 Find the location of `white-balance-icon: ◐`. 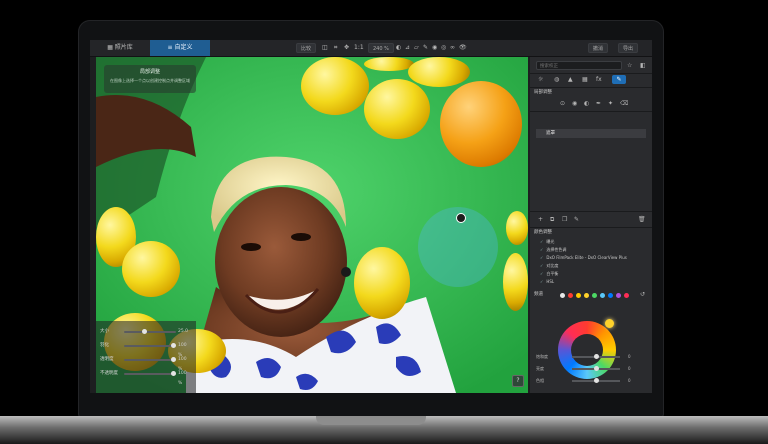

white-balance-icon: ◐ is located at coordinates (398, 48).